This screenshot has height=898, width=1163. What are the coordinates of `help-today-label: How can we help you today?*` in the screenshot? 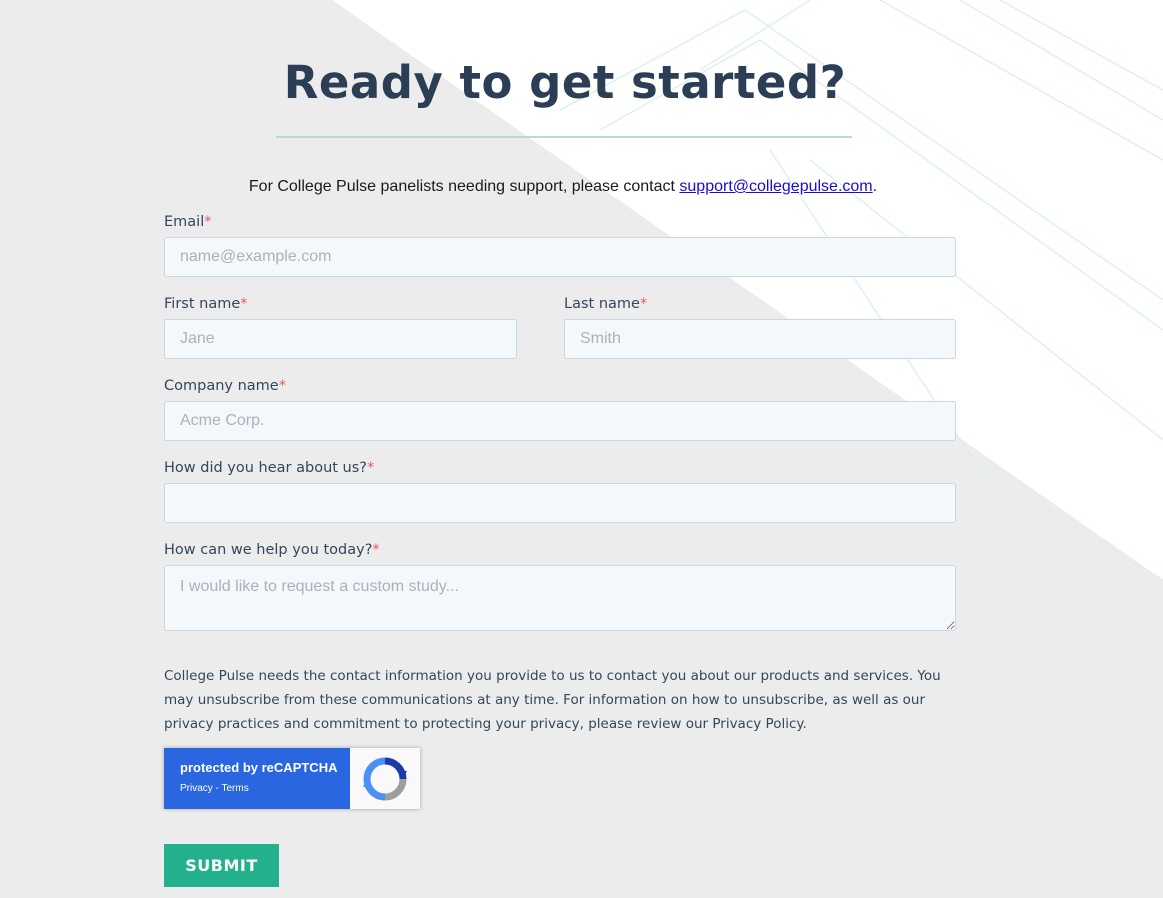 It's located at (272, 550).